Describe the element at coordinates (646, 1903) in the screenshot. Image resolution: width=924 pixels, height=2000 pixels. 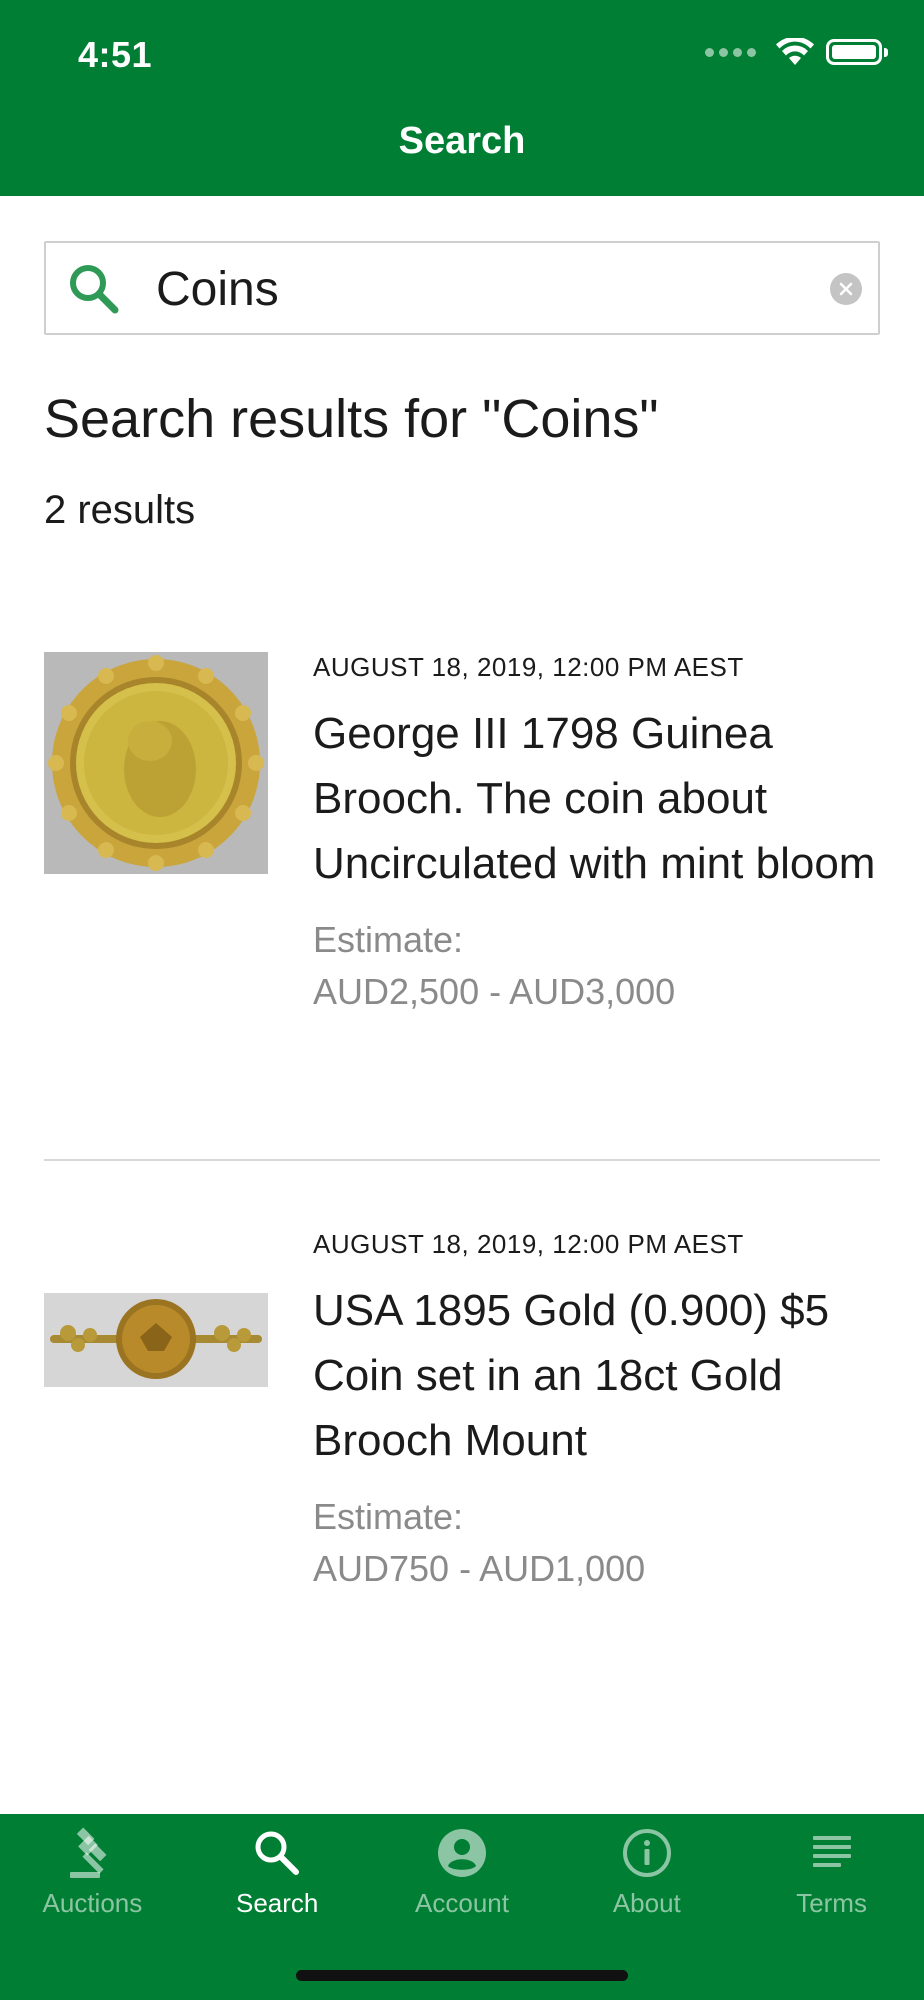
I see `tab-label: About` at that location.